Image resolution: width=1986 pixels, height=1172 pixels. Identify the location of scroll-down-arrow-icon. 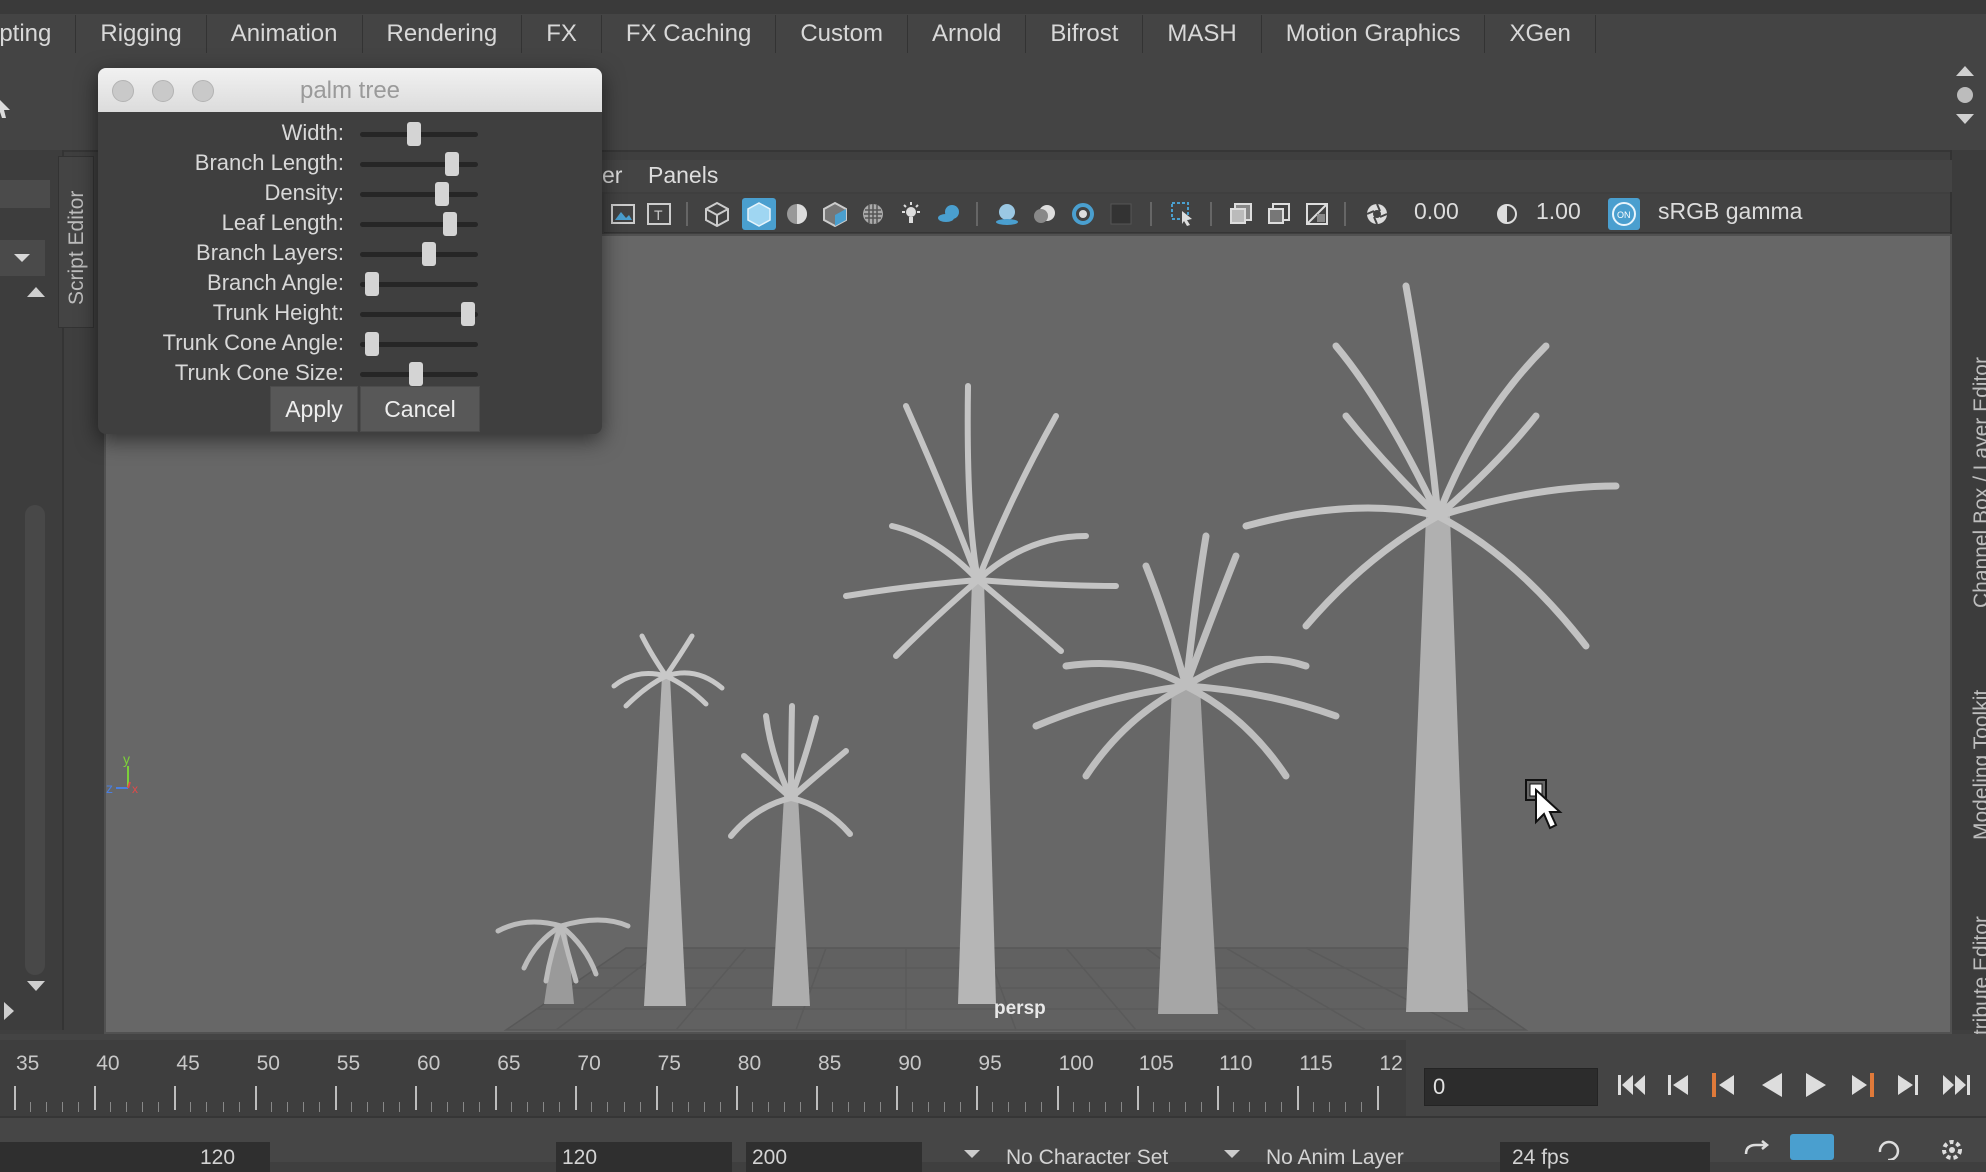
(36, 986).